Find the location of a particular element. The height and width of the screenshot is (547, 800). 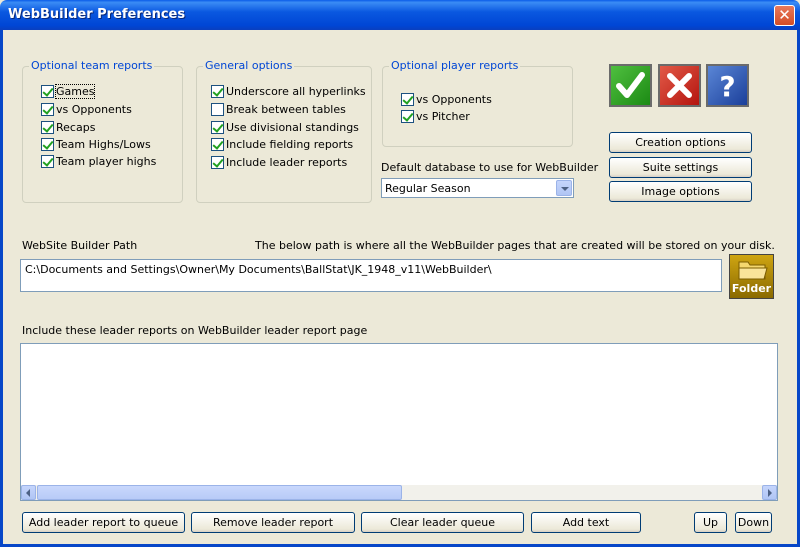

checkbox-fielding-reports: Include fielding reports is located at coordinates (282, 144).